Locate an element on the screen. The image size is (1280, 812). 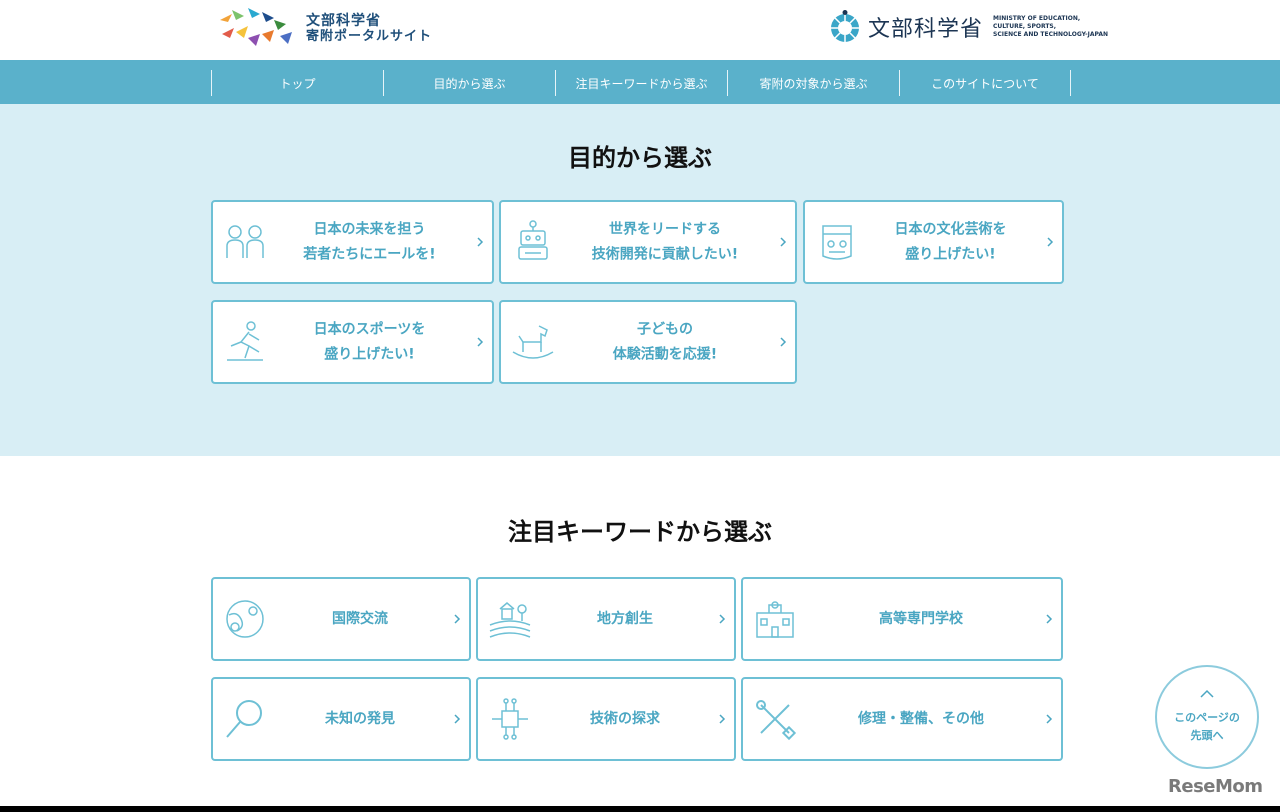
purpose-card-youth: 日本の未来を担う 若者たちにエールを! is located at coordinates (352, 242).